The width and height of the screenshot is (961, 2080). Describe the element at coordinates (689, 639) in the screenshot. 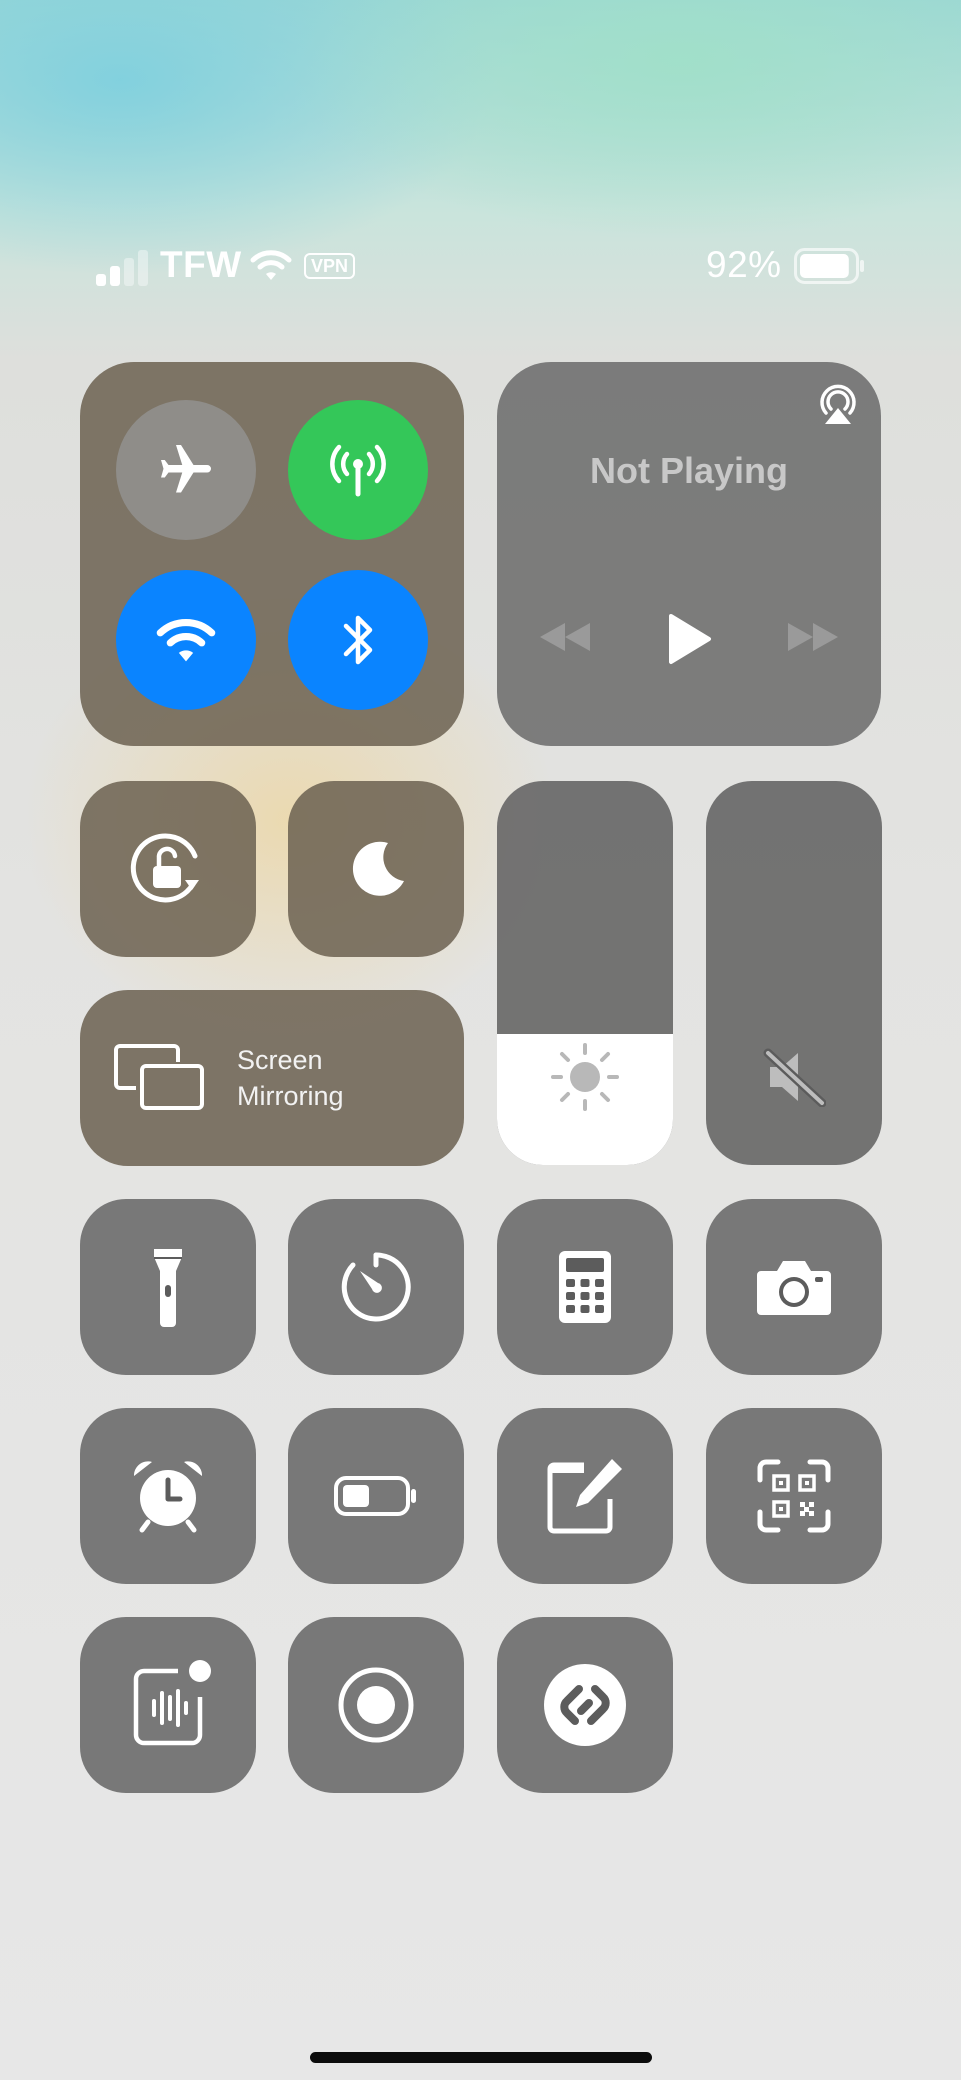

I see `play-icon` at that location.